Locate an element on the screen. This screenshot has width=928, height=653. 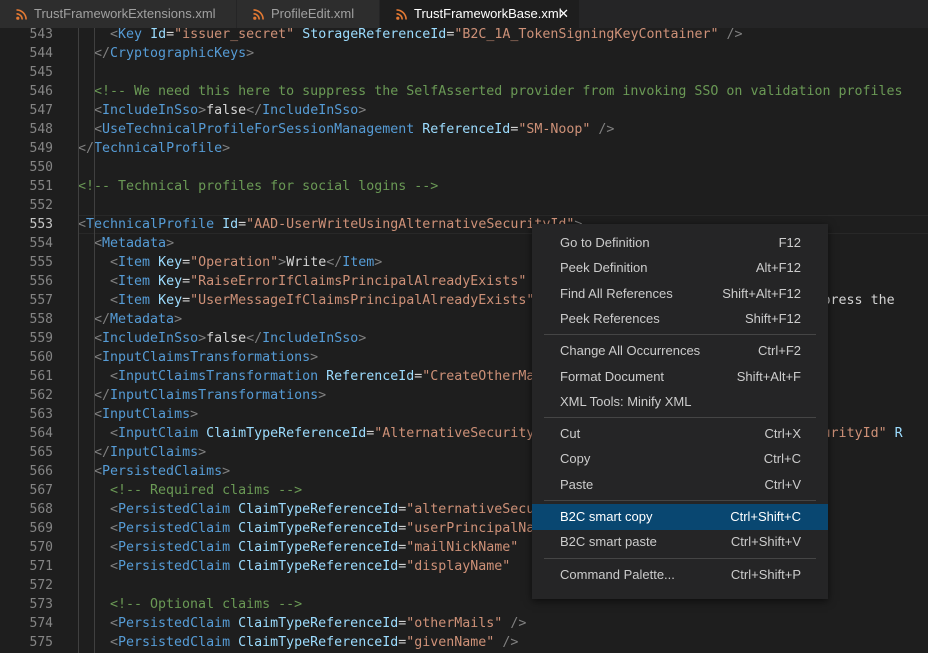
code-token: /> is located at coordinates (518, 623).